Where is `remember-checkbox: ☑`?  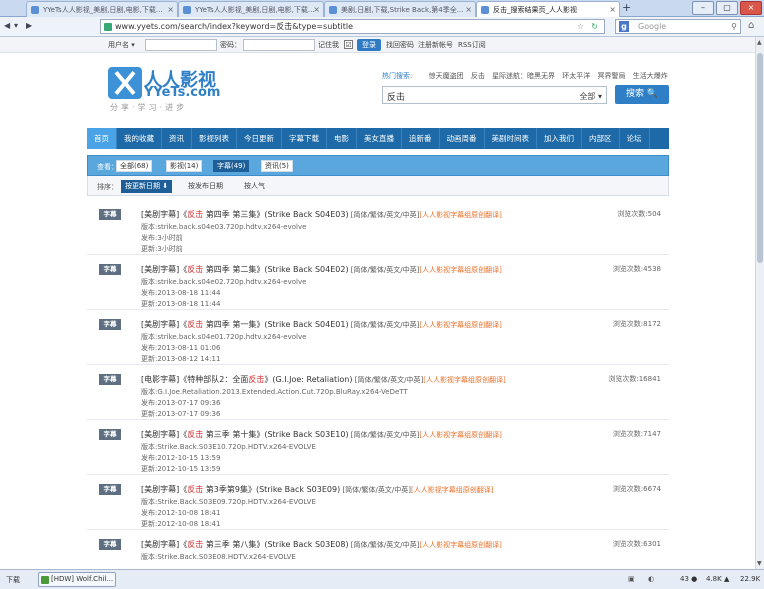 remember-checkbox: ☑ is located at coordinates (348, 44).